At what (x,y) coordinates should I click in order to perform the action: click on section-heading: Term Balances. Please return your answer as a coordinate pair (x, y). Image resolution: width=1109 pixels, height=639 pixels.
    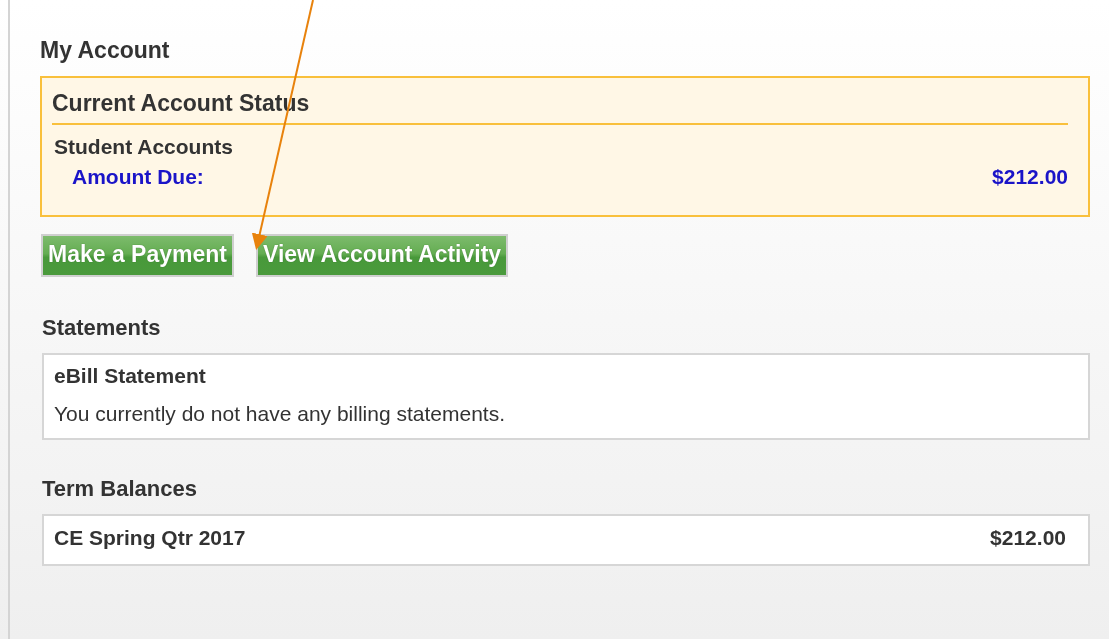
    Looking at the image, I should click on (120, 489).